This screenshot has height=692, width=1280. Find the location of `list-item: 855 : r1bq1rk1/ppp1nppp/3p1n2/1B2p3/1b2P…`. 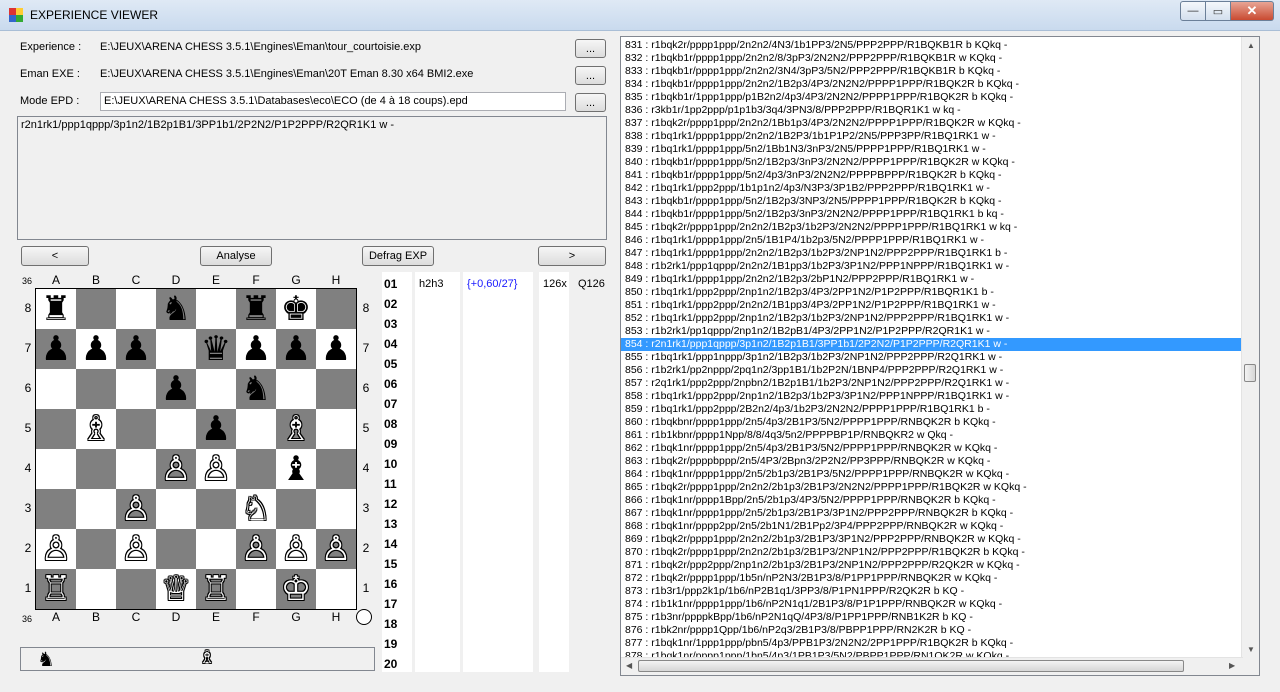

list-item: 855 : r1bq1rk1/ppp1nppp/3p1n2/1B2p3/1b2P… is located at coordinates (932, 357).